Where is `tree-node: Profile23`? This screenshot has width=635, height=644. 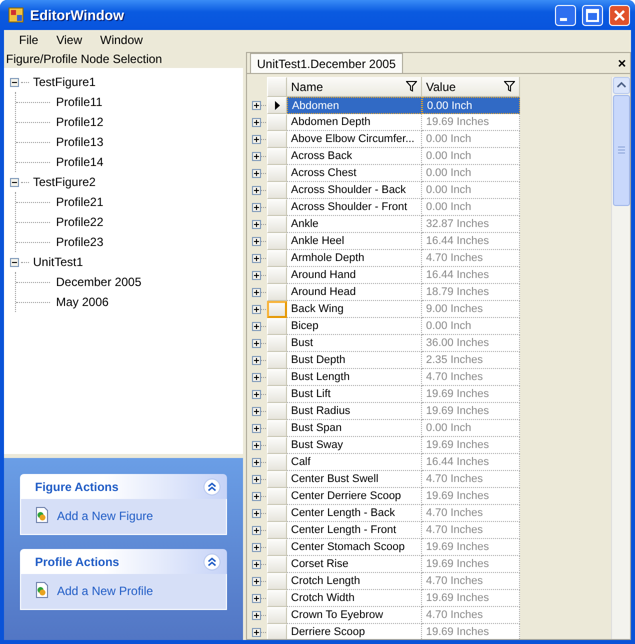
tree-node: Profile23 is located at coordinates (80, 242).